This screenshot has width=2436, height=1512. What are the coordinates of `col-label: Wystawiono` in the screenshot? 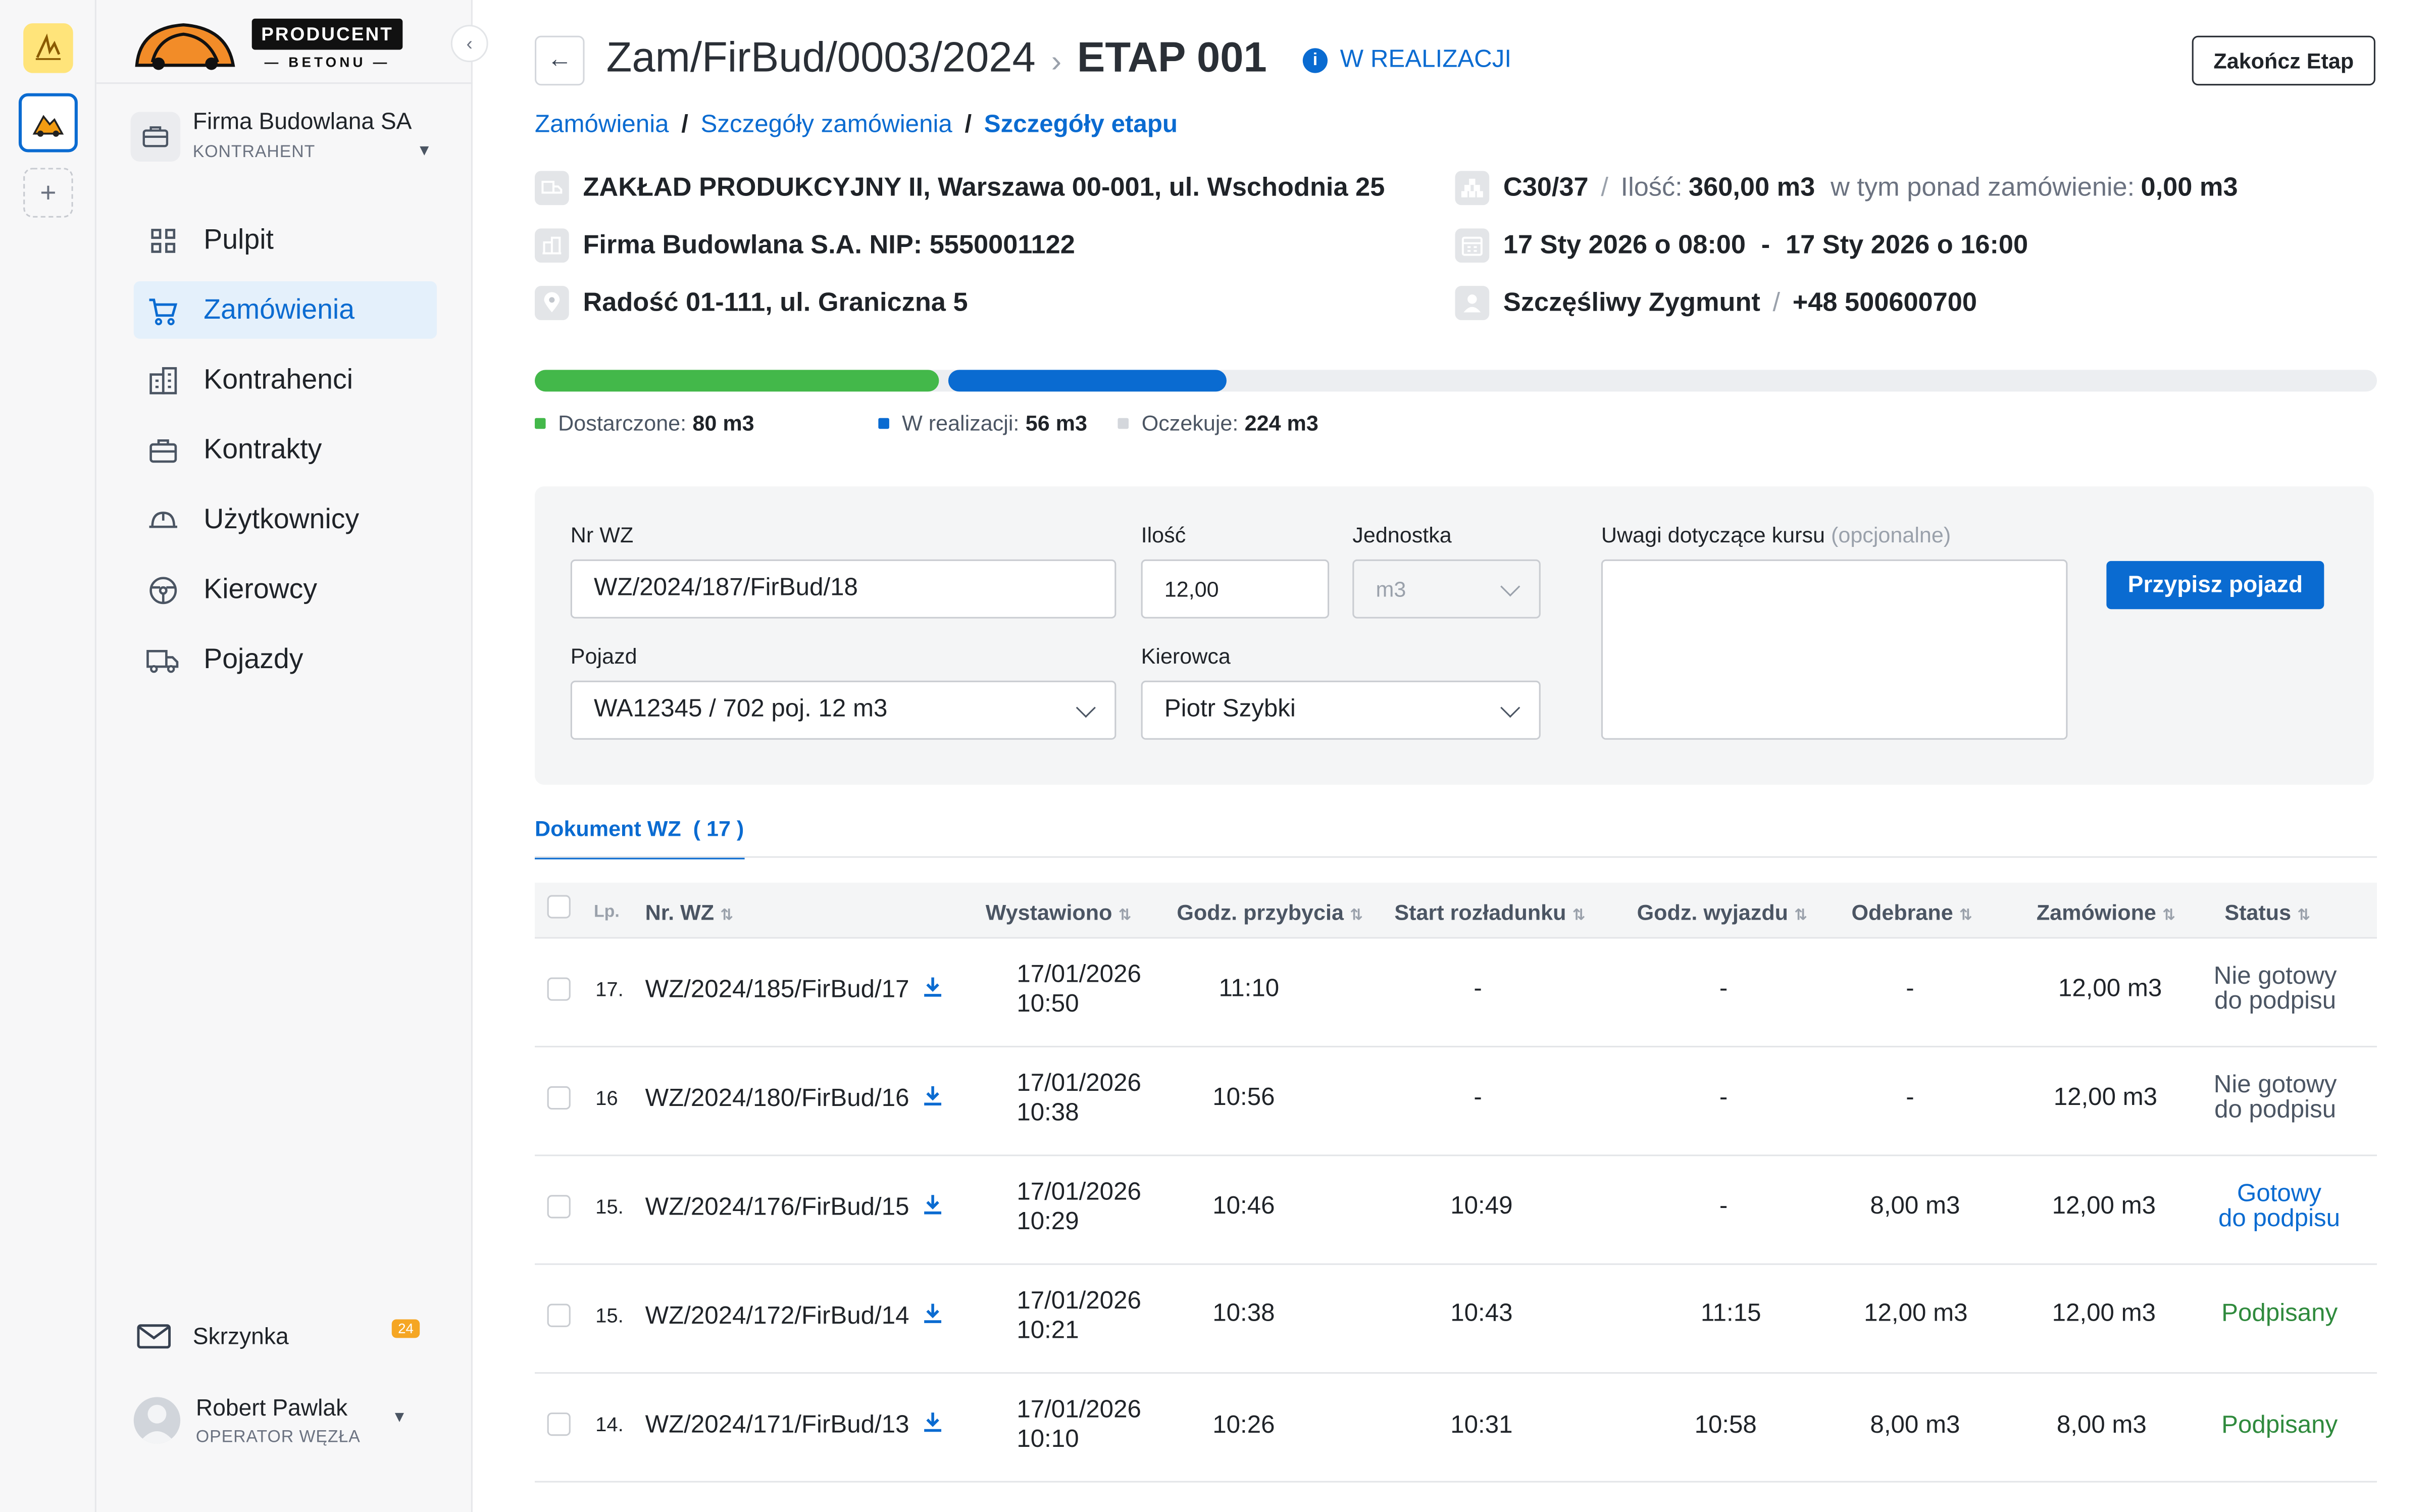 It's located at (1048, 912).